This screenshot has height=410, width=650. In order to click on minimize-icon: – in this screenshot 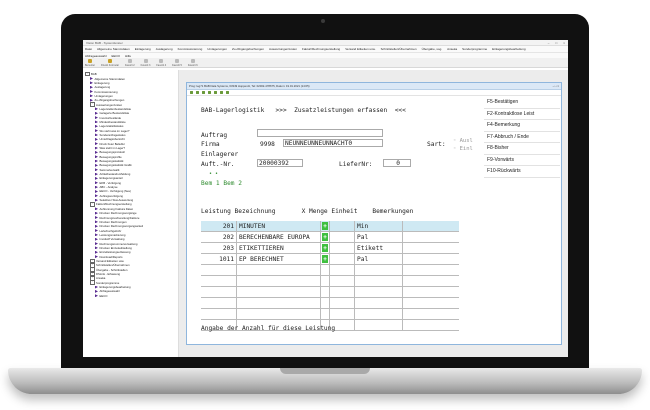, I will do `click(549, 43)`.